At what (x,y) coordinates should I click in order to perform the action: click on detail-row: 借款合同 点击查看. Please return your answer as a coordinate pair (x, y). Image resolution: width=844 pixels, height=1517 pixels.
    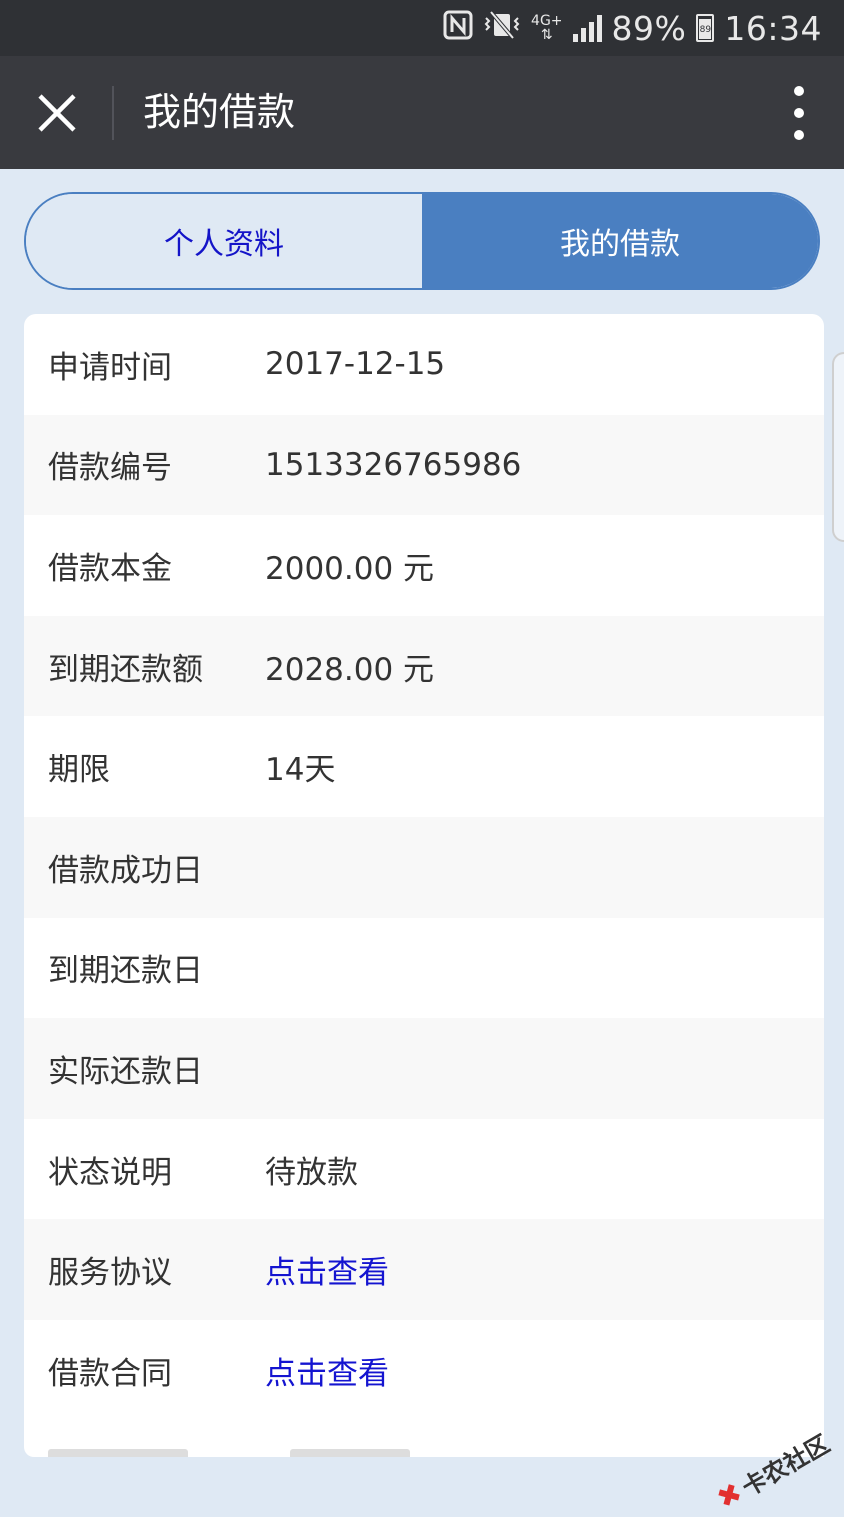
    Looking at the image, I should click on (424, 1370).